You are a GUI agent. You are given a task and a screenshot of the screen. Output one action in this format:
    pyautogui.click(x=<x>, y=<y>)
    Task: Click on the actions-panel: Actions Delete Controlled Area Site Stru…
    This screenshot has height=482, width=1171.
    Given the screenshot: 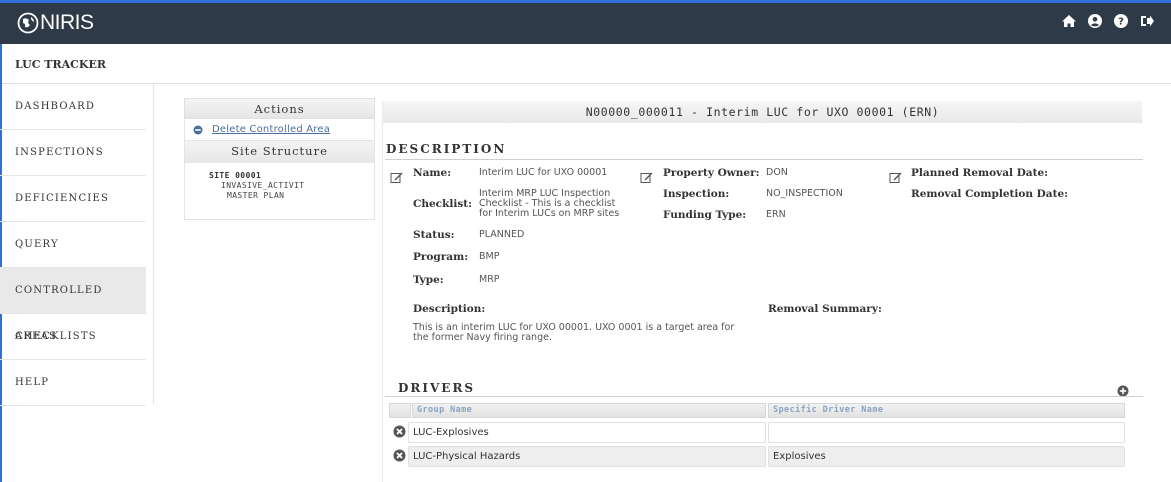 What is the action you would take?
    pyautogui.click(x=279, y=159)
    